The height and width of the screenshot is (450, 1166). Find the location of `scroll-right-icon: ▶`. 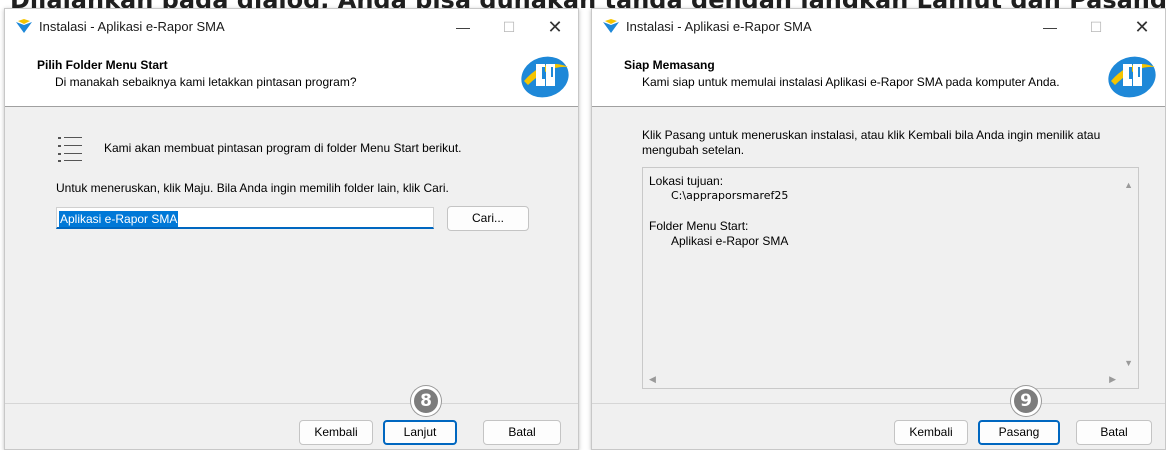

scroll-right-icon: ▶ is located at coordinates (1112, 379).